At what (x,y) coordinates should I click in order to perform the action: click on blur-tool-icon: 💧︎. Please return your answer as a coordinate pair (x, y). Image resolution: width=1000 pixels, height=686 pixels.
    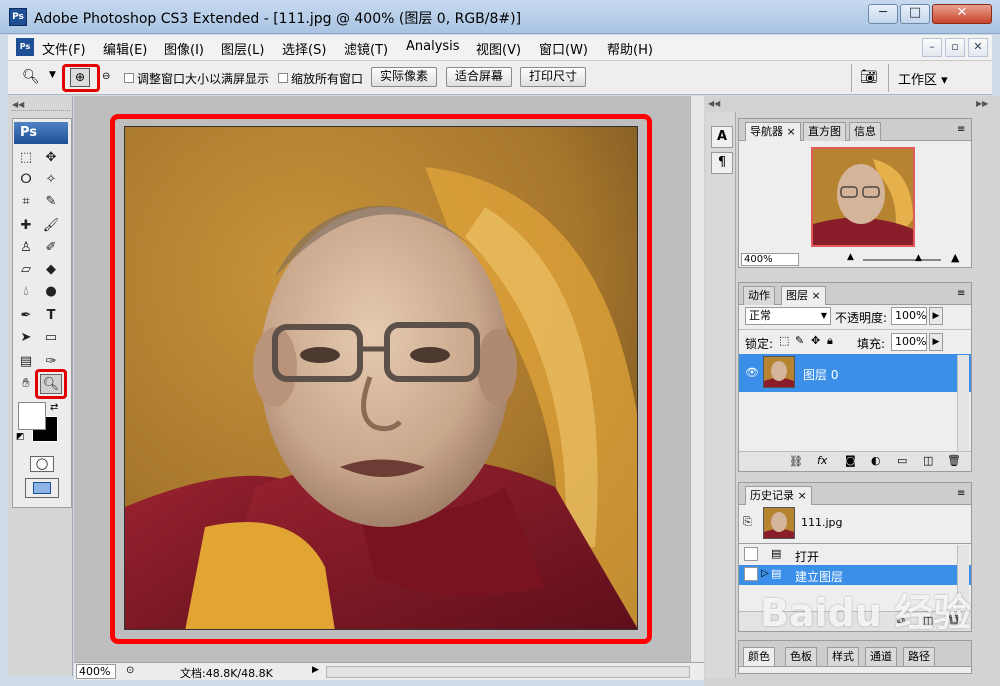
    Looking at the image, I should click on (26, 292).